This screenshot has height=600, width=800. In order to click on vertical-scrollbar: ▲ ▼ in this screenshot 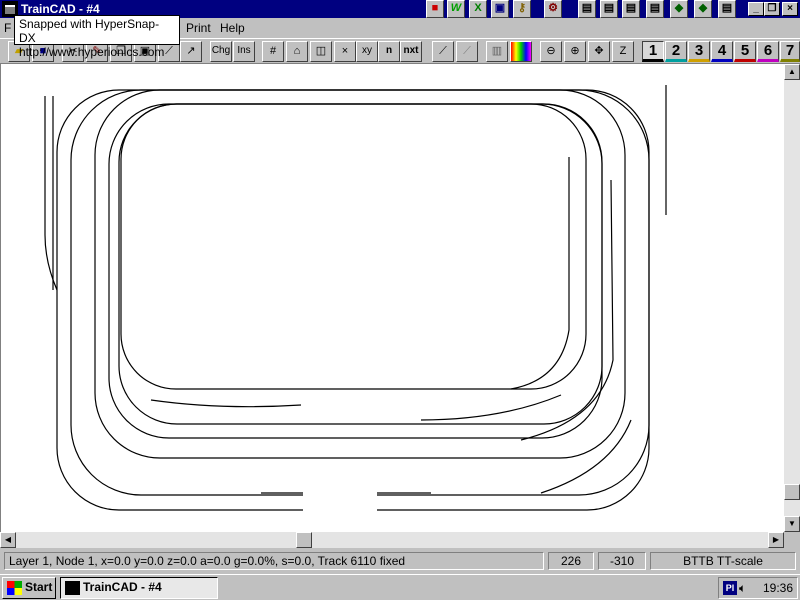, I will do `click(792, 298)`.